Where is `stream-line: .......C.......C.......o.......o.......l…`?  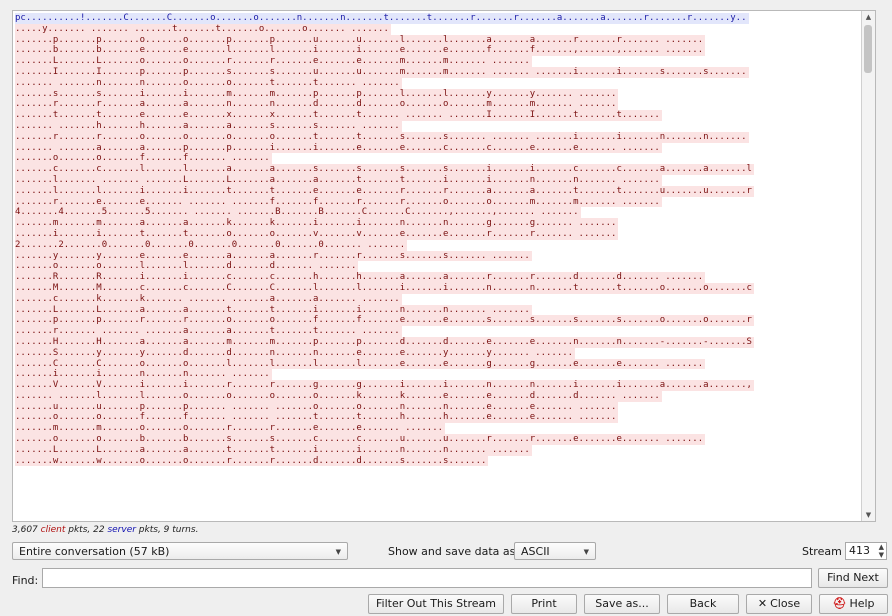
stream-line: .......C.......C.......o.......o.......l… is located at coordinates (438, 364).